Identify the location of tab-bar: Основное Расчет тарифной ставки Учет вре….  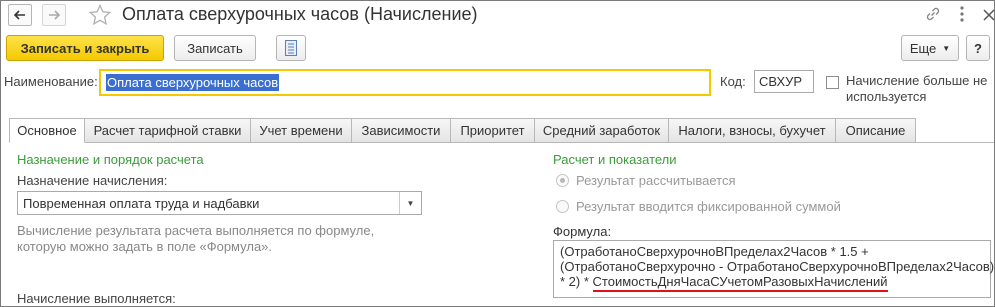
(462, 130).